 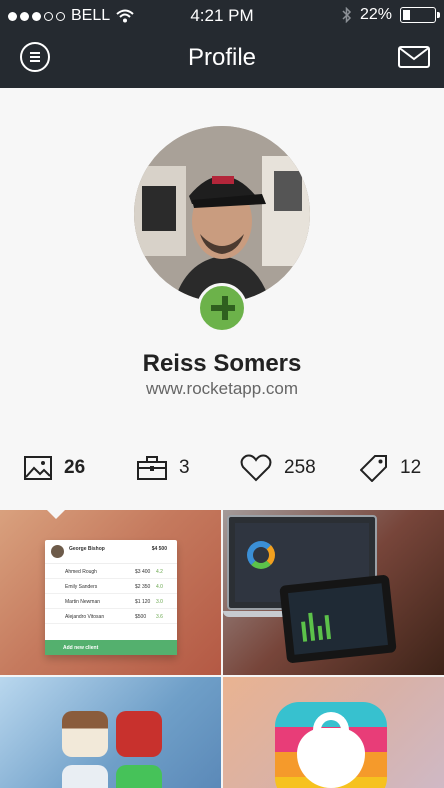 I want to click on list-item-name: Martin Newman, so click(x=83, y=602).